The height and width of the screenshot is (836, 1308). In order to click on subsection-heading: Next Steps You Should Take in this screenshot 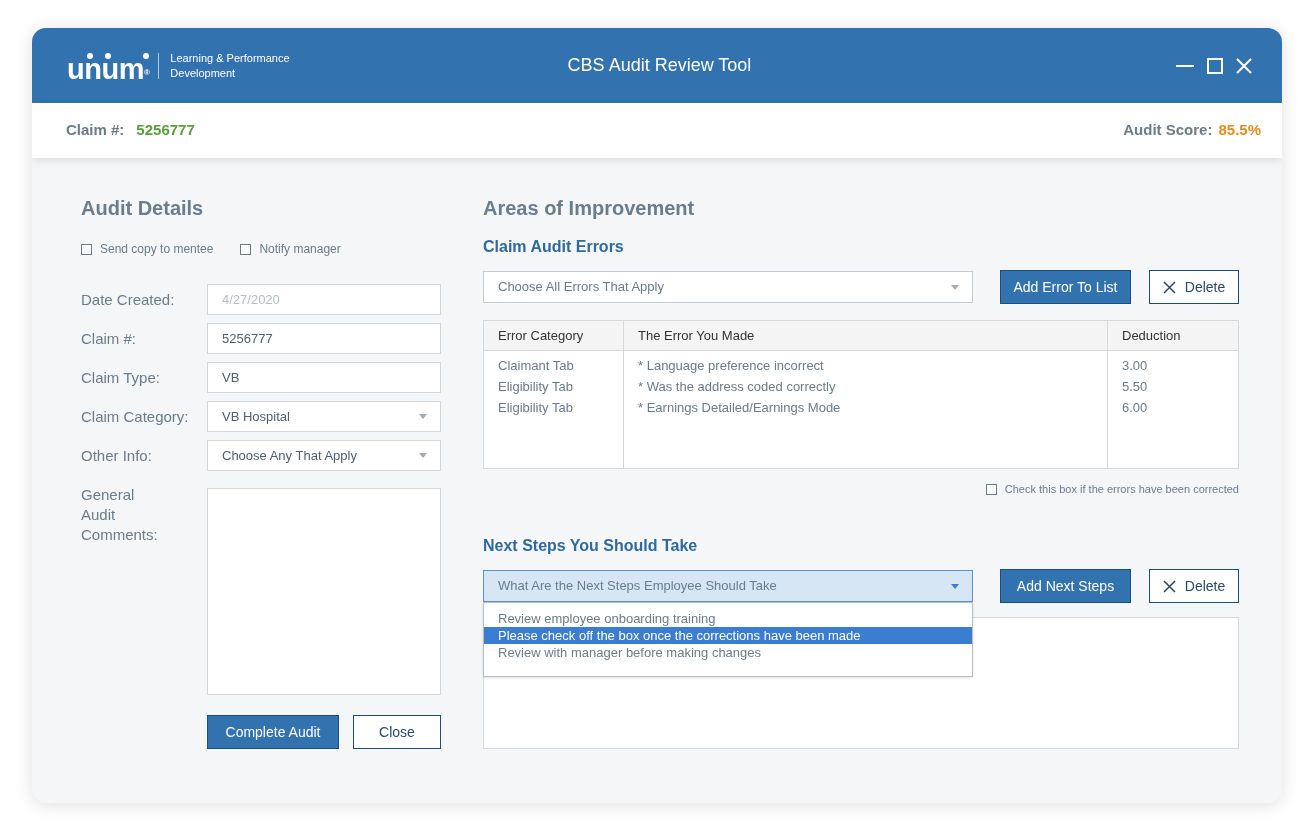, I will do `click(591, 546)`.